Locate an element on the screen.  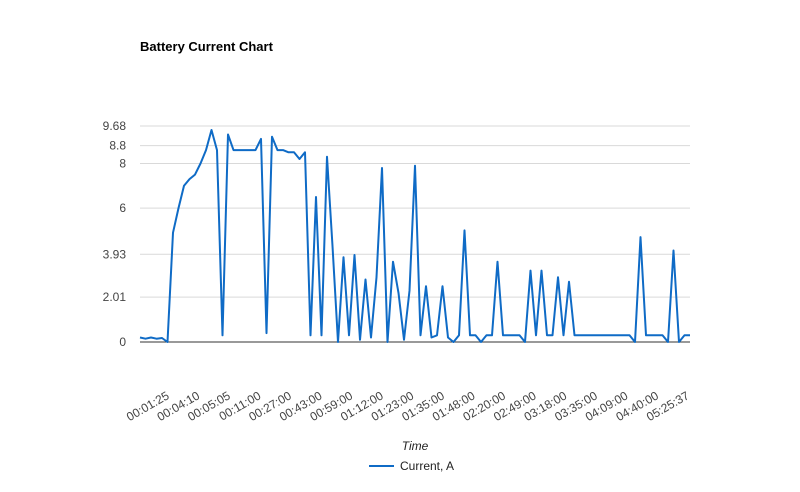
x-axis-title: Time is located at coordinates (415, 446).